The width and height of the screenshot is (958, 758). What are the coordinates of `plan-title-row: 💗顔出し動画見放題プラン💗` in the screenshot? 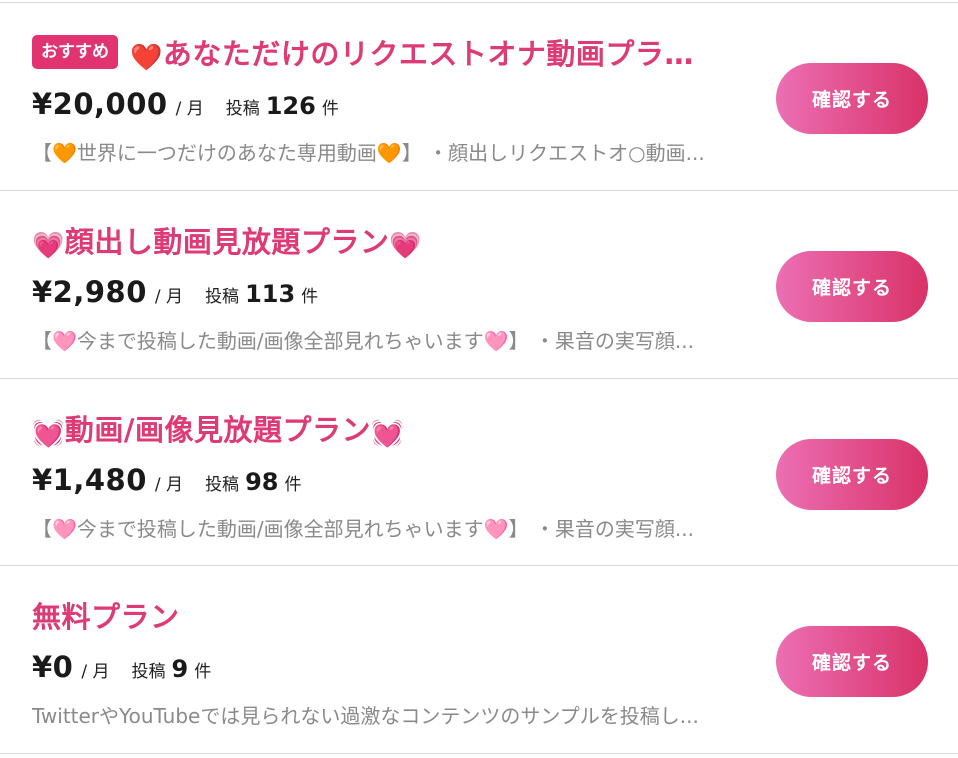 It's located at (227, 240).